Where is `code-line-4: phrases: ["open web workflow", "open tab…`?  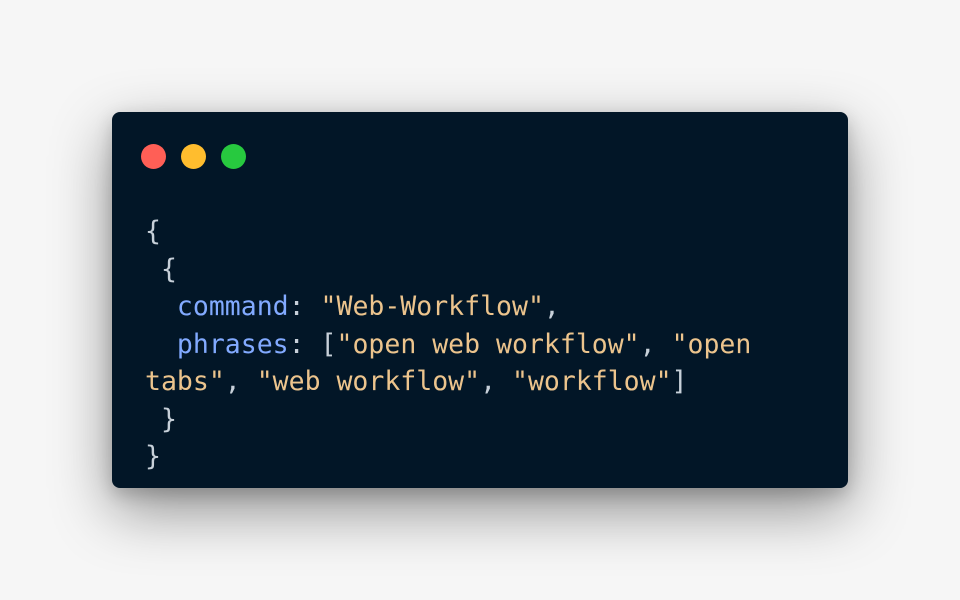
code-line-4: phrases: ["open web workflow", "open tab… is located at coordinates (490, 363).